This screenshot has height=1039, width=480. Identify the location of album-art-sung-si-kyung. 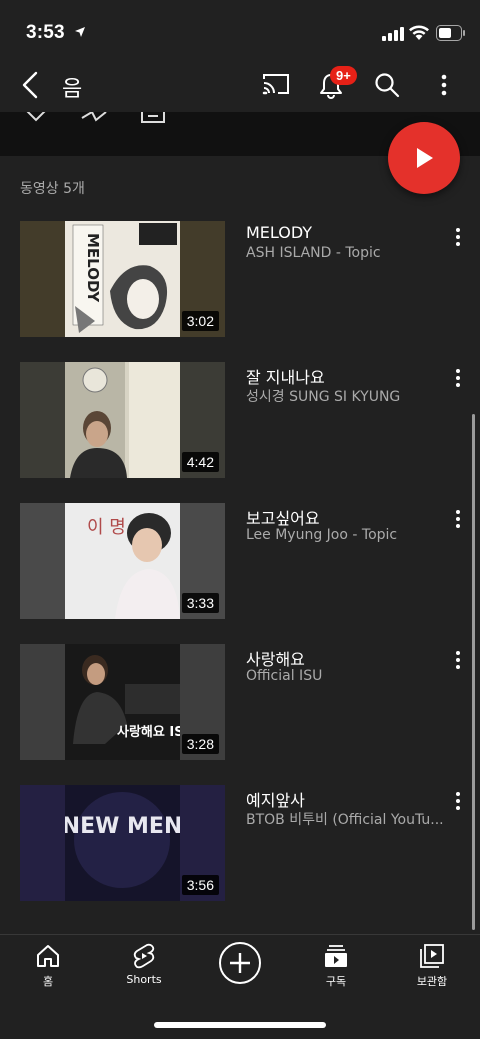
(122, 420).